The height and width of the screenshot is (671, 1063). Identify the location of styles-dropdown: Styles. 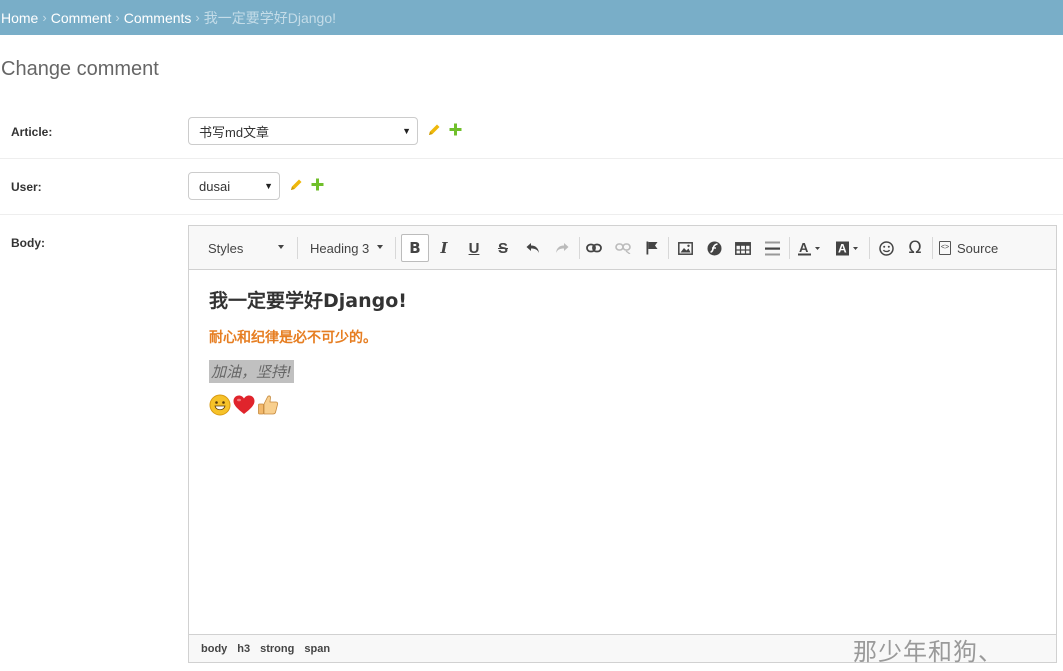
(244, 248).